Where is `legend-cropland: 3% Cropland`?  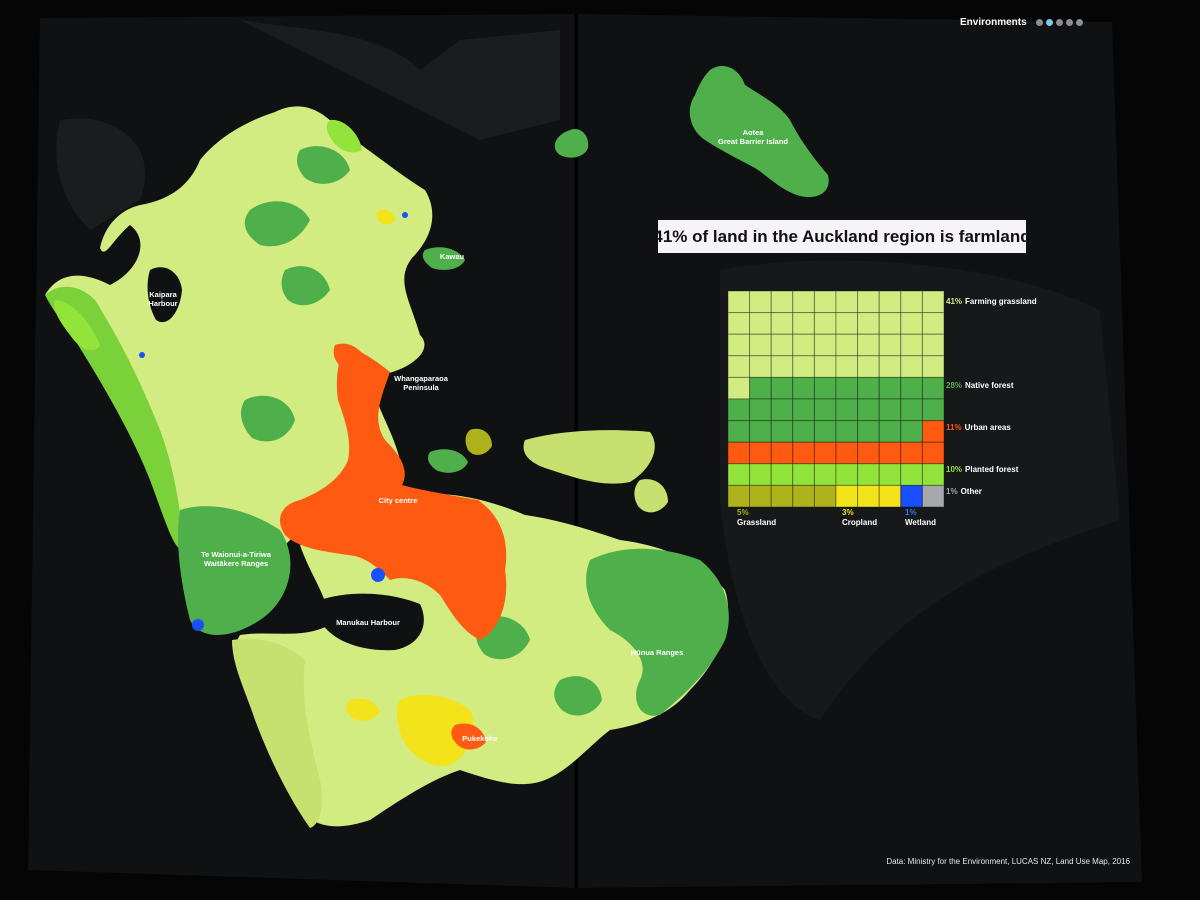
legend-cropland: 3% Cropland is located at coordinates (859, 518).